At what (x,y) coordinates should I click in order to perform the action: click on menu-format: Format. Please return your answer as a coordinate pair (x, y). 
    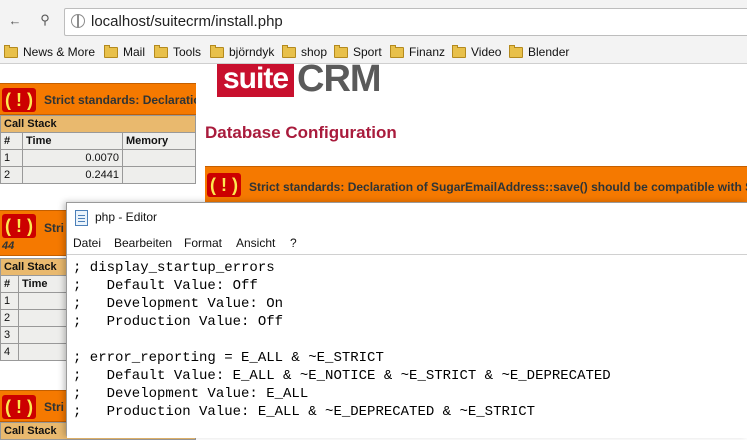
    Looking at the image, I should click on (203, 243).